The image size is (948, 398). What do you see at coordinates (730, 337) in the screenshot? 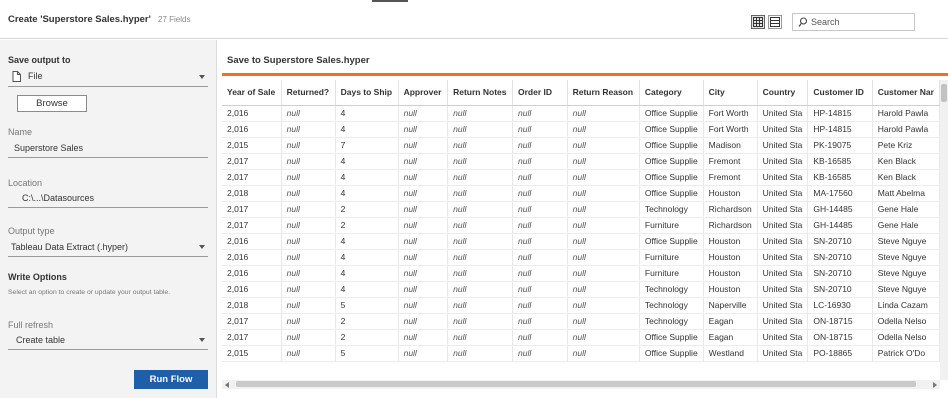
I see `table-cell: Eagan` at bounding box center [730, 337].